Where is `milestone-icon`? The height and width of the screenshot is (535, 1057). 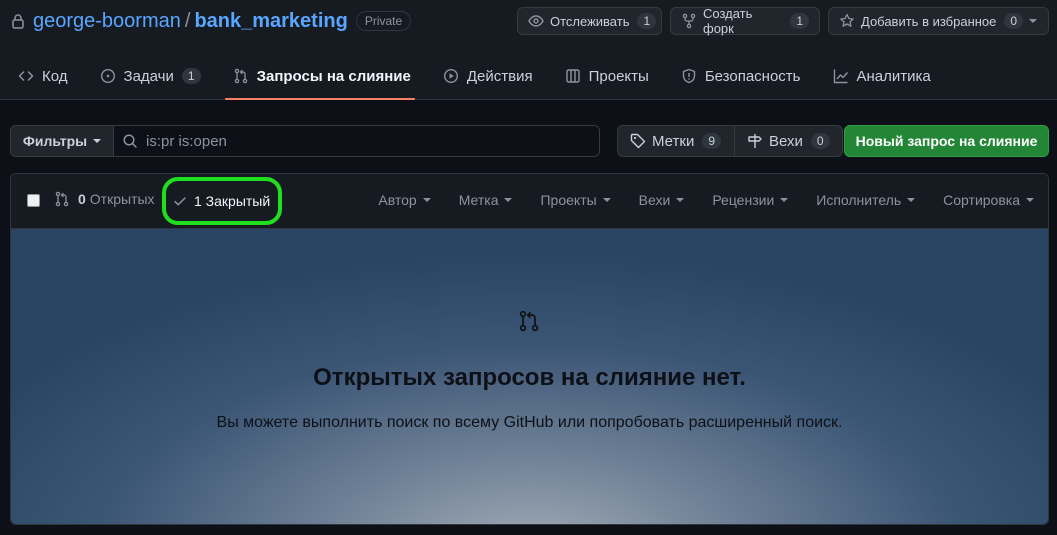 milestone-icon is located at coordinates (758, 141).